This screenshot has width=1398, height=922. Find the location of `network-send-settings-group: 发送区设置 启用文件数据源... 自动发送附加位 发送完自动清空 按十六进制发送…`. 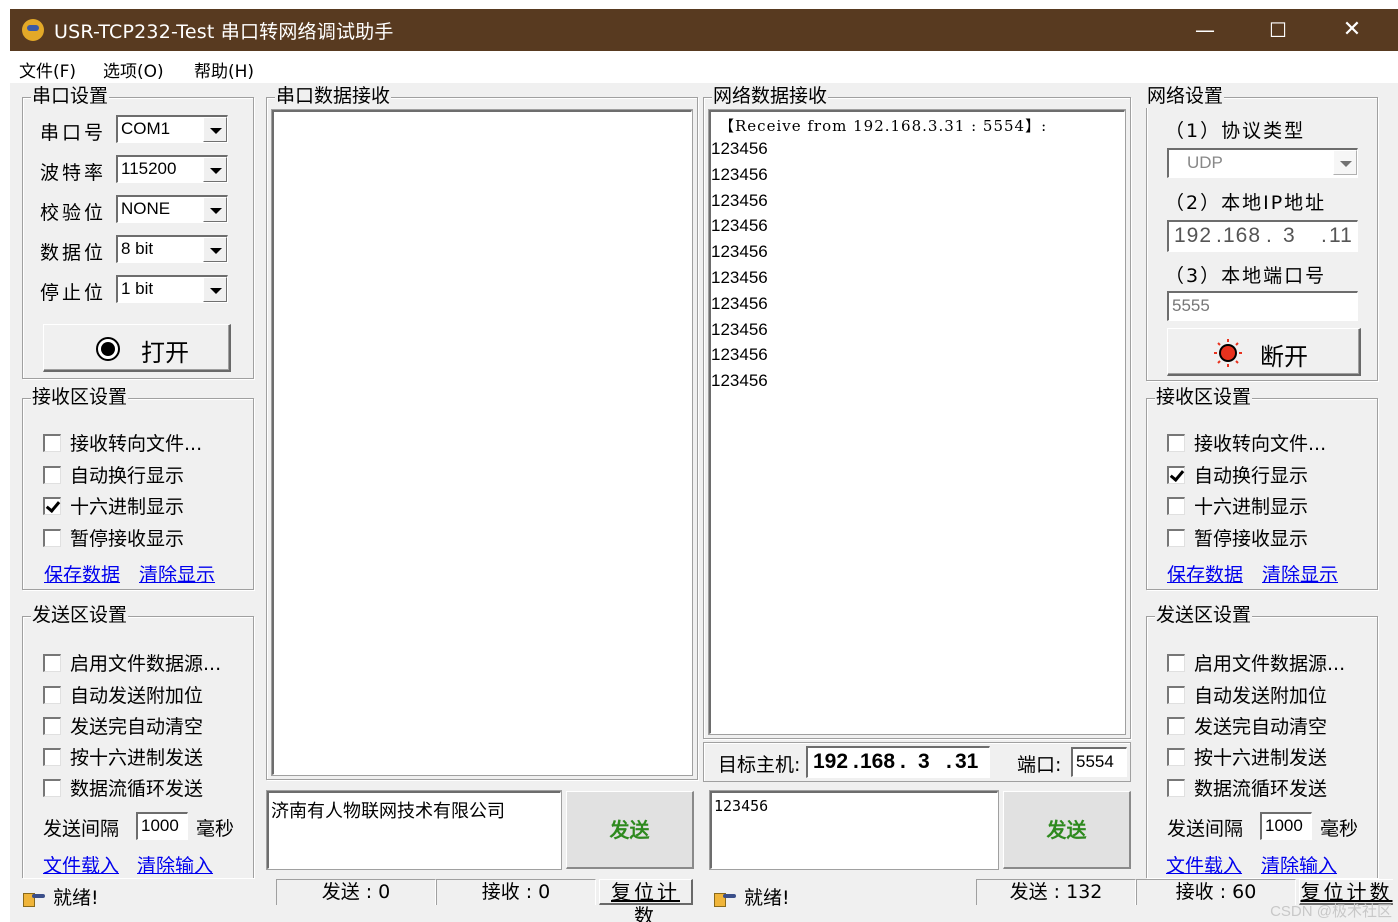

network-send-settings-group: 发送区设置 启用文件数据源... 自动发送附加位 发送完自动清空 按十六进制发送… is located at coordinates (1262, 740).